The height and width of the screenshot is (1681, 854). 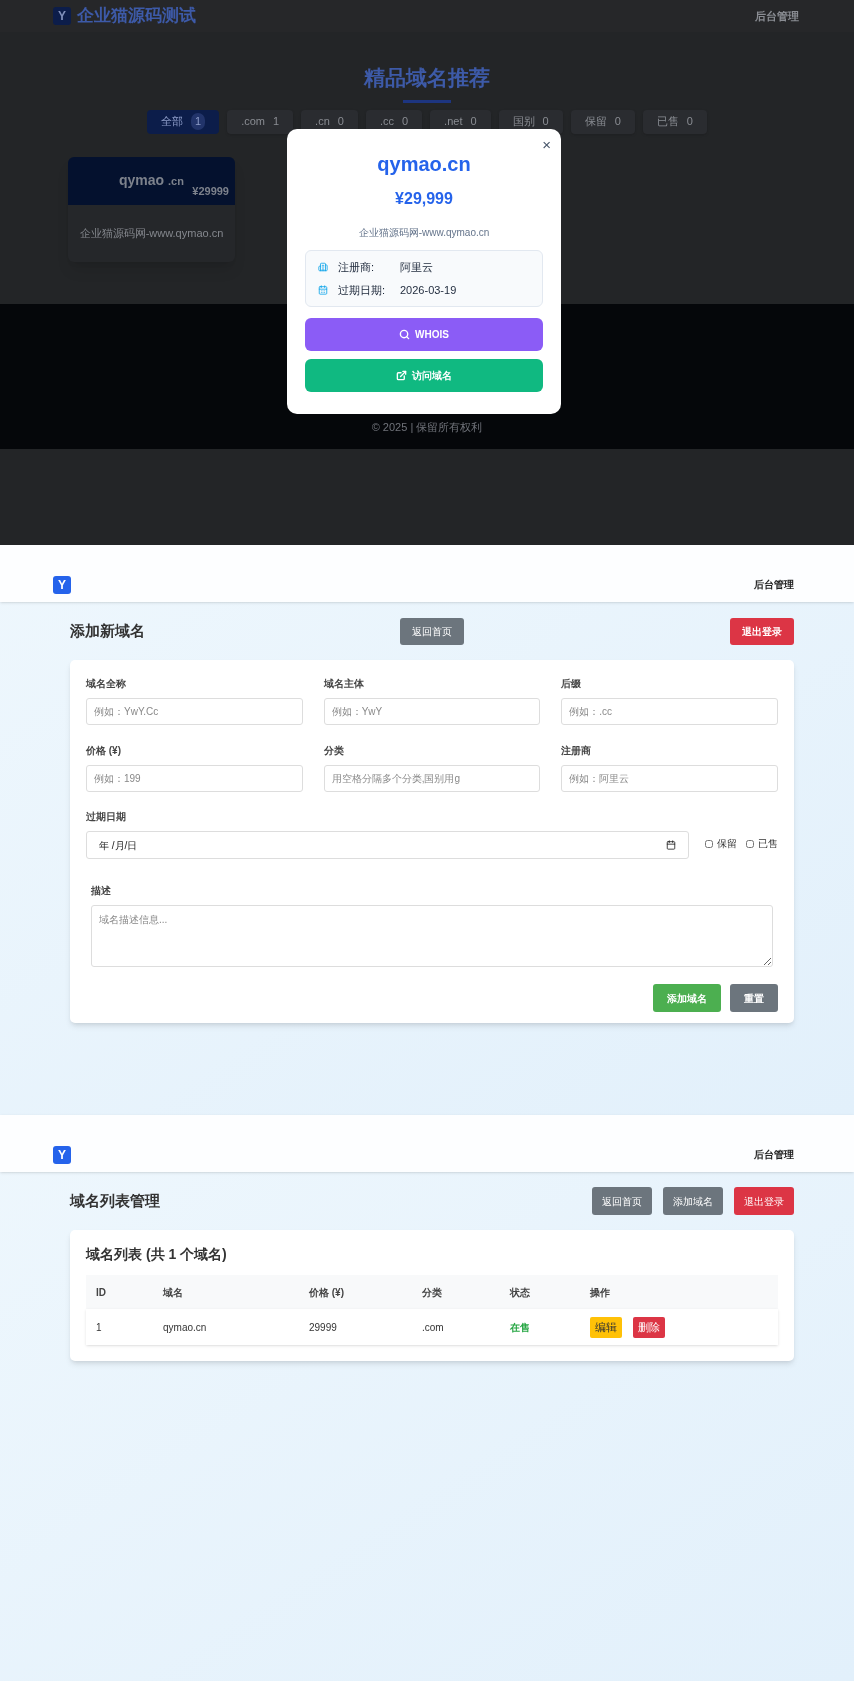 What do you see at coordinates (600, 1292) in the screenshot?
I see `column-header: 操作` at bounding box center [600, 1292].